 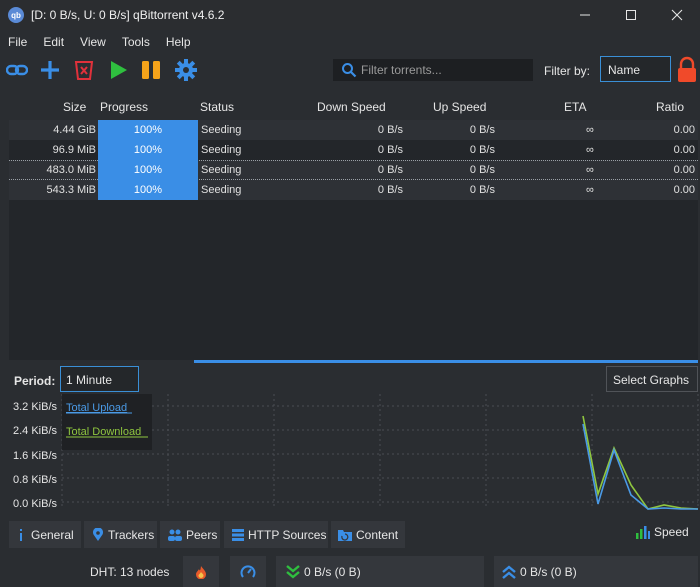 I want to click on resume-button, so click(x=118, y=70).